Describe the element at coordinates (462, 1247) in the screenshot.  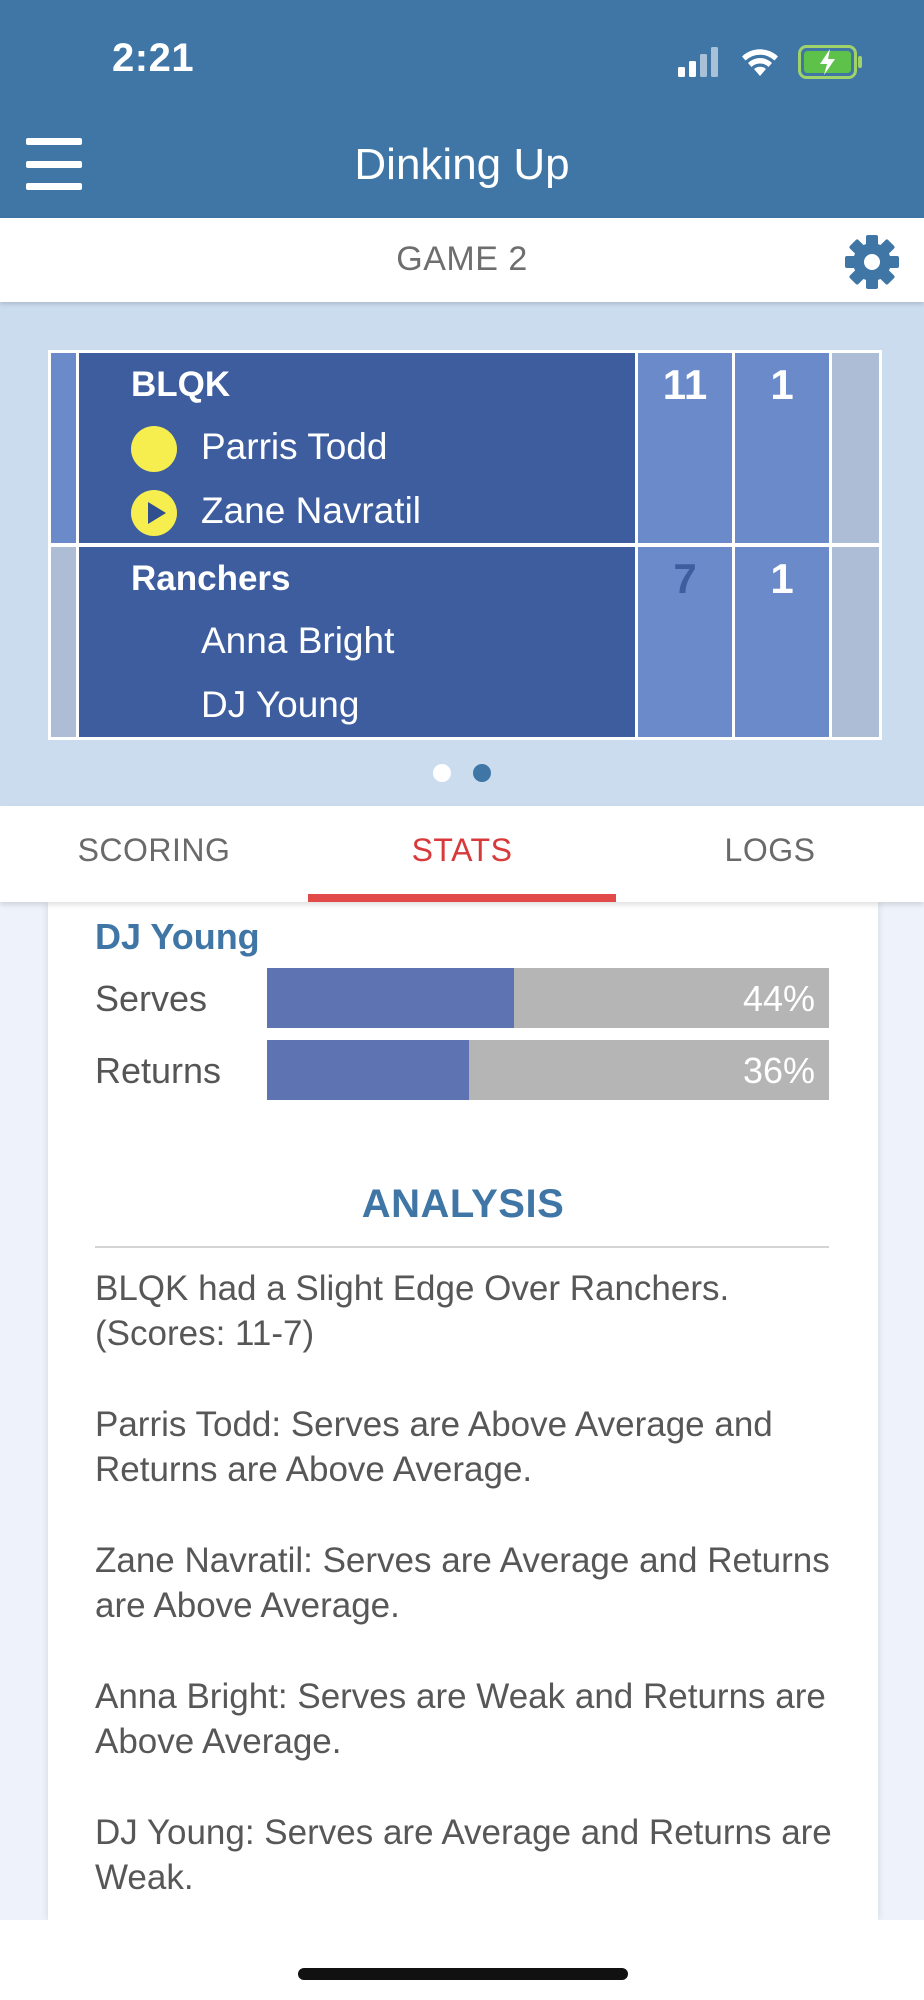
I see `divider` at that location.